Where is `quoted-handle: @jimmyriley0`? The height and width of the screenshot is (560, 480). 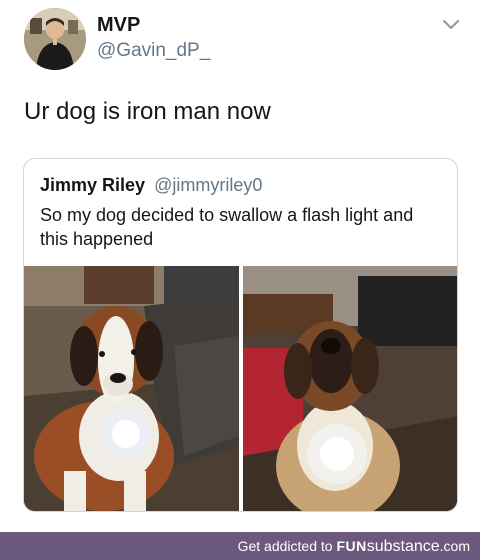
quoted-handle: @jimmyriley0 is located at coordinates (208, 185).